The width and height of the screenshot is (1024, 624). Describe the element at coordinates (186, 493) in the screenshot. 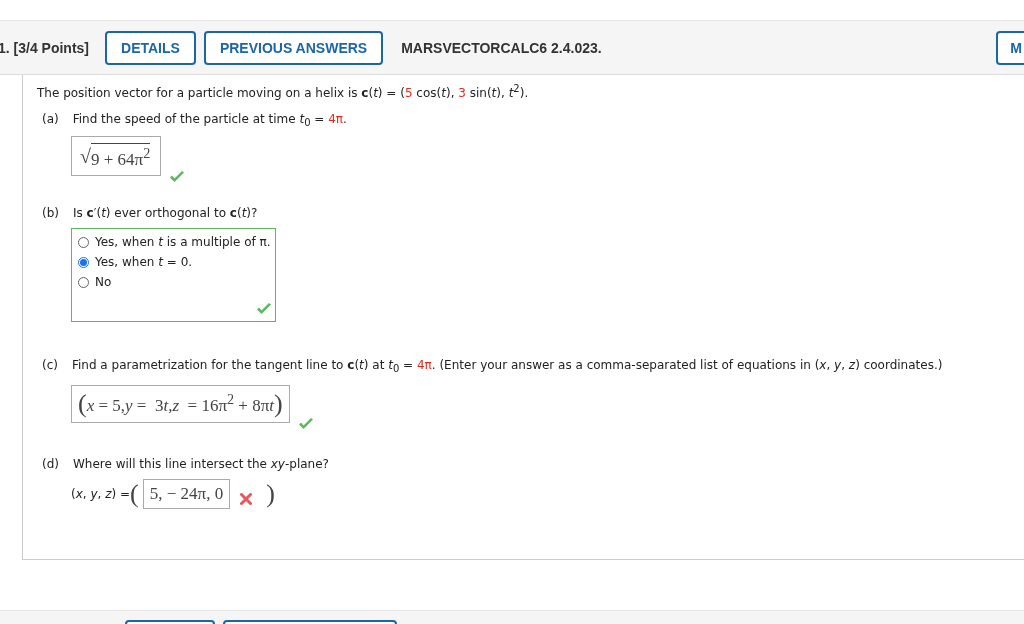

I see `answer-box: 5, − 24π, 0` at that location.